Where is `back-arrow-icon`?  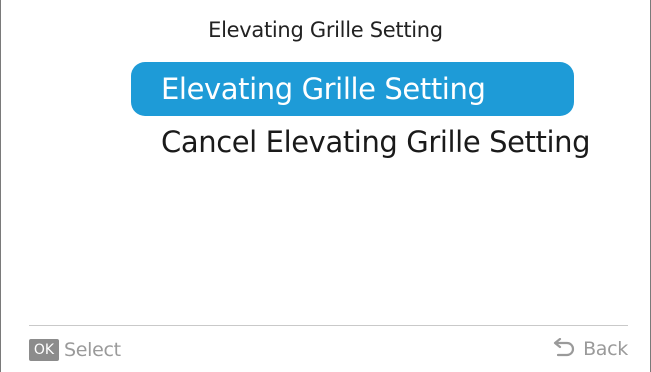
back-arrow-icon is located at coordinates (564, 347).